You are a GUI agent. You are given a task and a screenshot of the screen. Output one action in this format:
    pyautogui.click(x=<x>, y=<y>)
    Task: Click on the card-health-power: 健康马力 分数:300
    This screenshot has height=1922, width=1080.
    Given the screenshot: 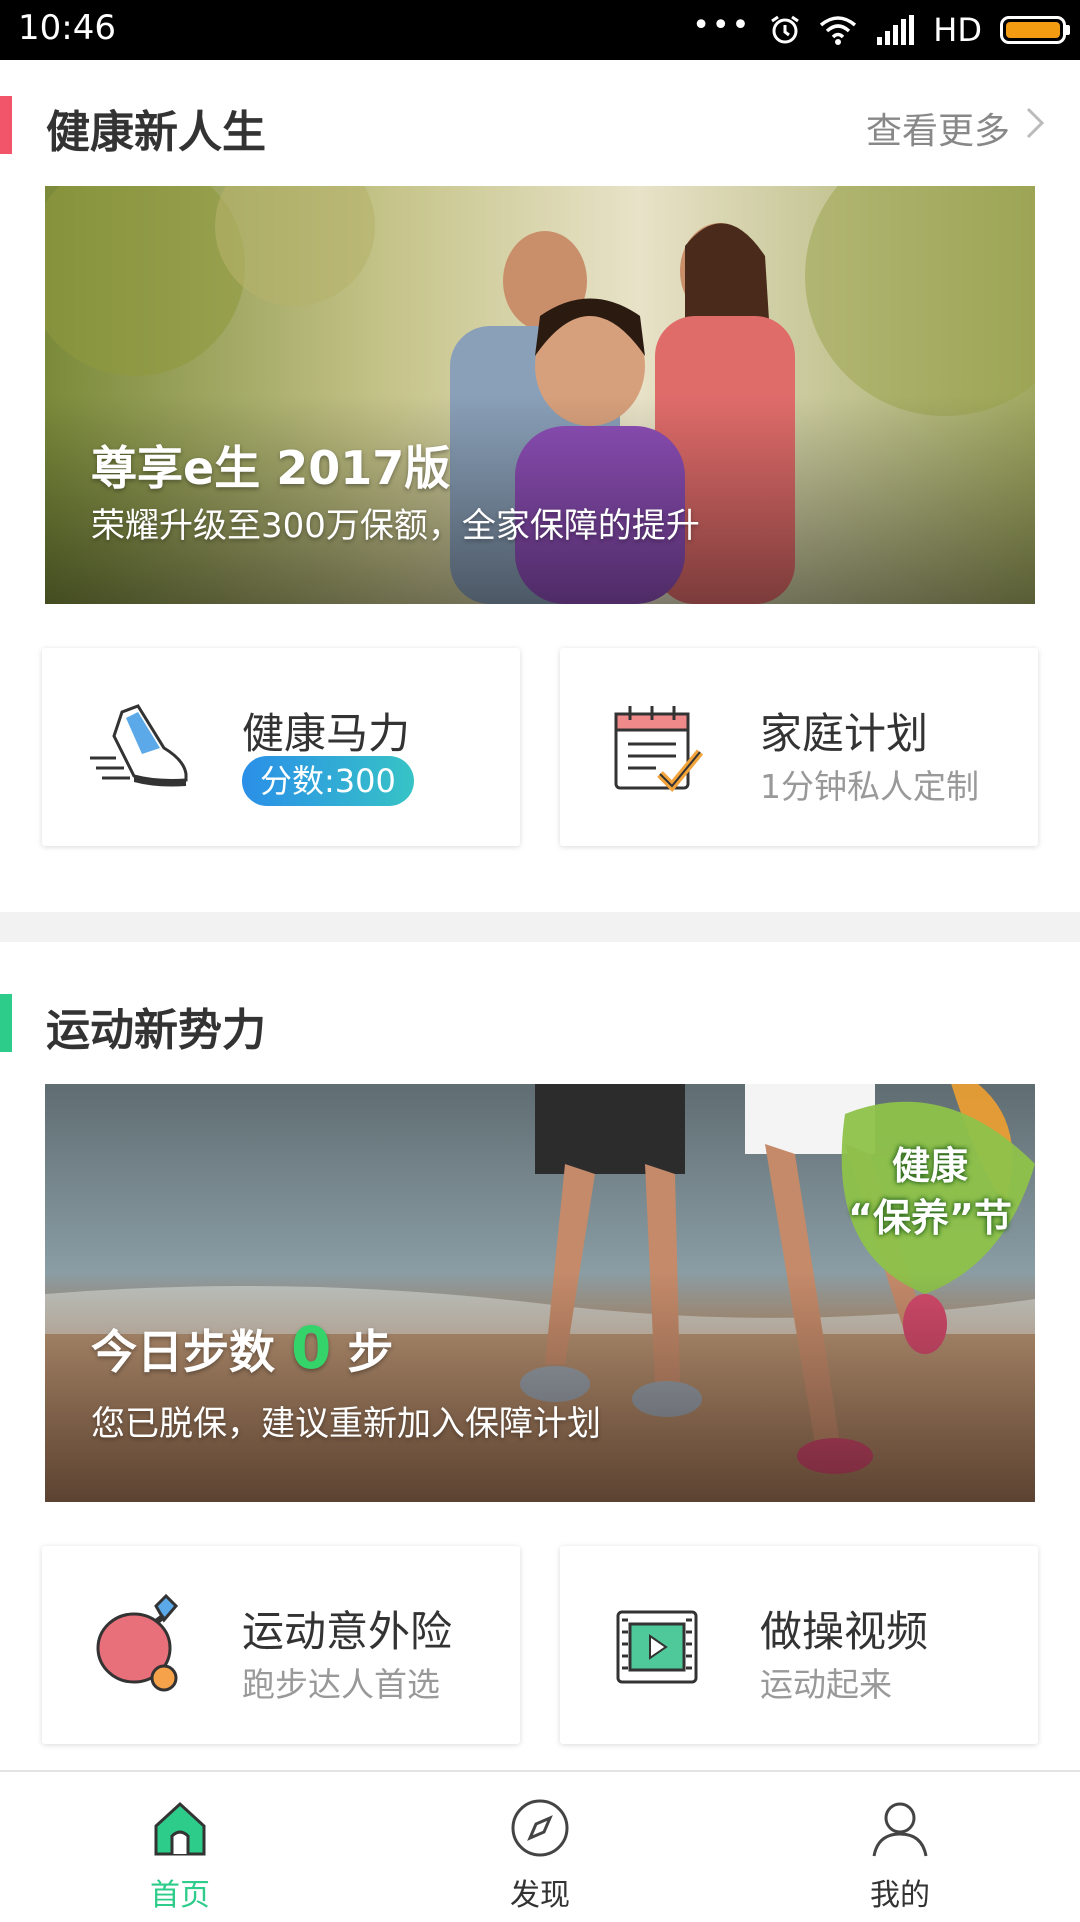 What is the action you would take?
    pyautogui.click(x=281, y=747)
    